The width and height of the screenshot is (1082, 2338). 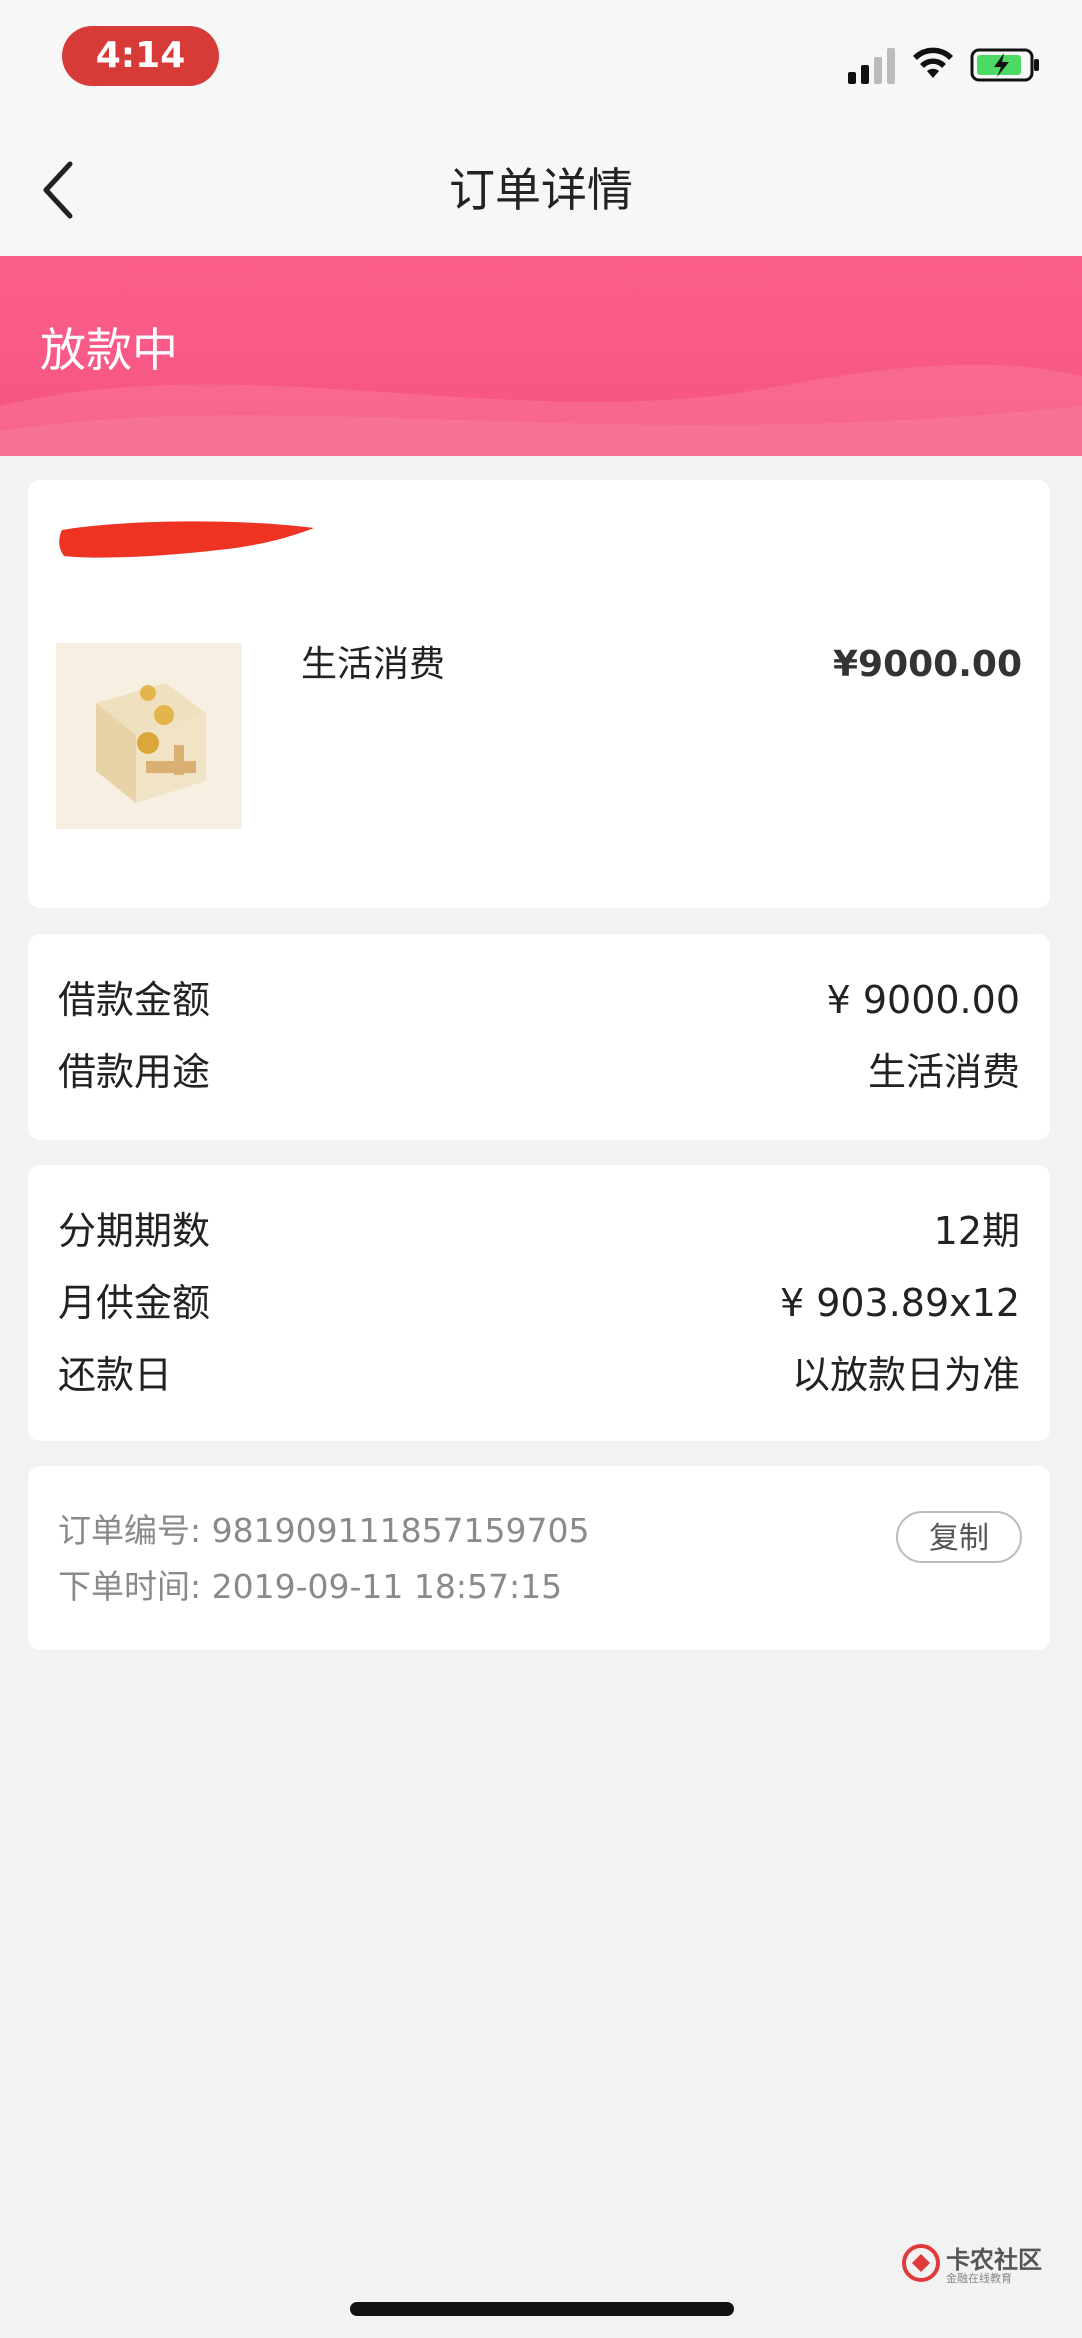 I want to click on repayment-day-row: 还款日 以放款日为准, so click(x=539, y=1375).